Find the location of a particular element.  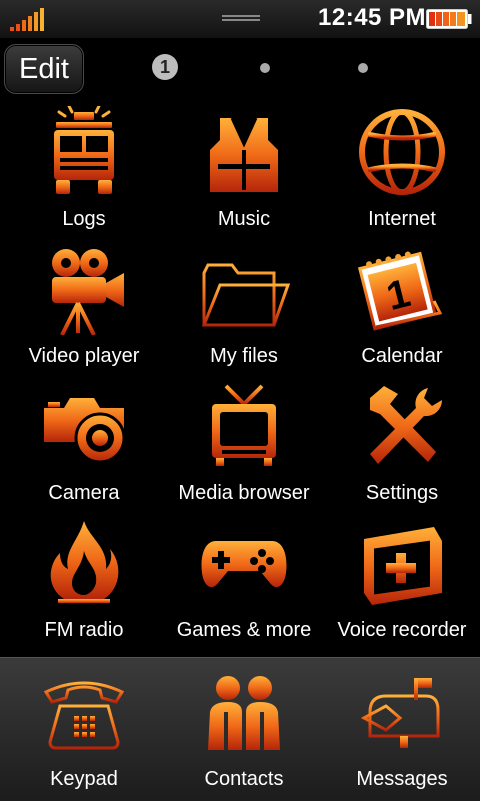

flame-icon is located at coordinates (84, 562).